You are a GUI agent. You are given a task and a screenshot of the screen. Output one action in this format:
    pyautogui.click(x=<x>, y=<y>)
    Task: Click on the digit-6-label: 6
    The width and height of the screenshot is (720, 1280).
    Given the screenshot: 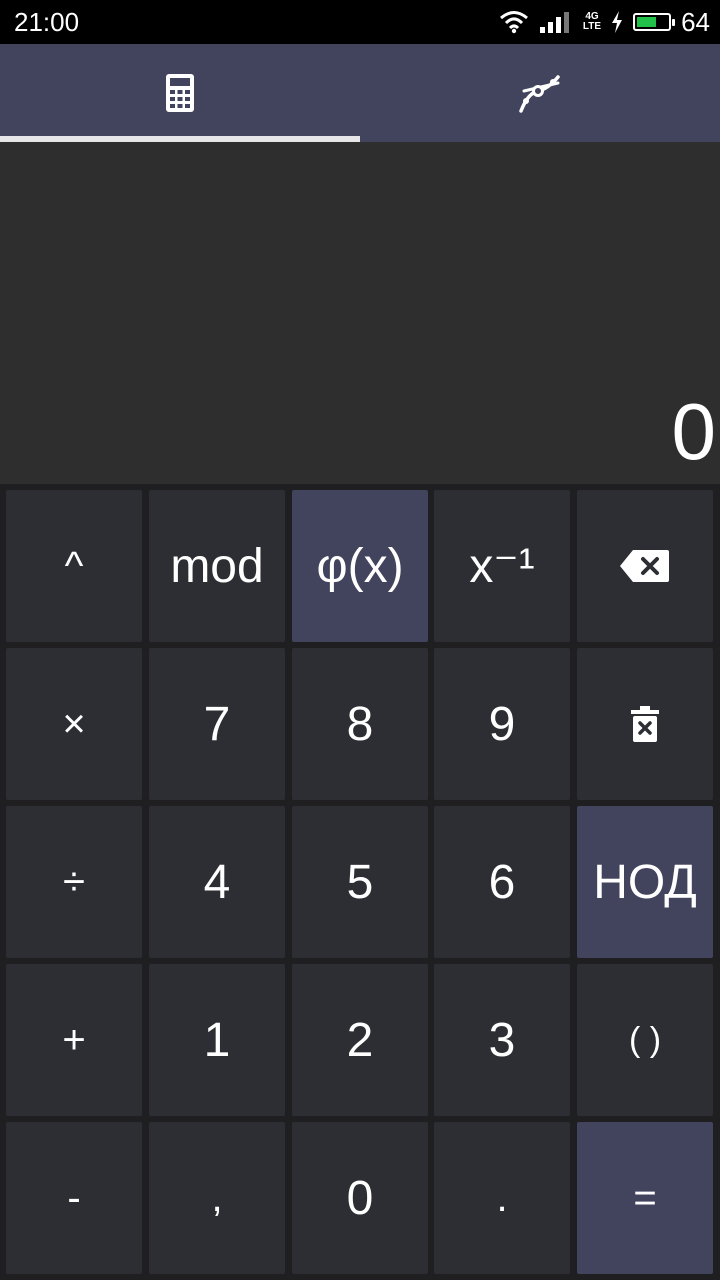 What is the action you would take?
    pyautogui.click(x=502, y=882)
    